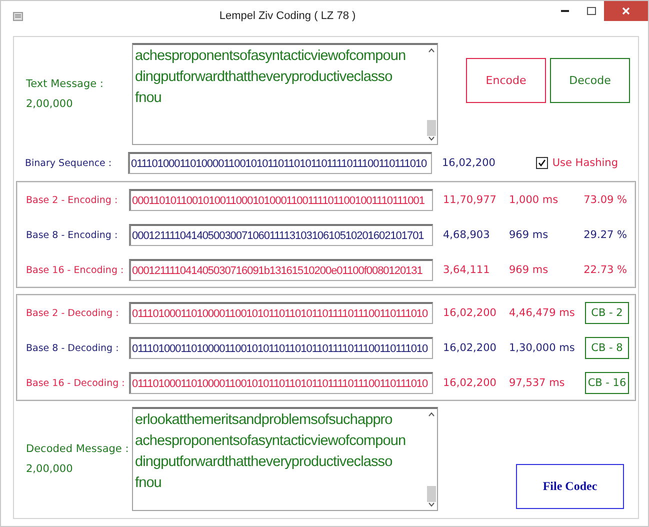  I want to click on use-hashing-checkbox, so click(542, 163).